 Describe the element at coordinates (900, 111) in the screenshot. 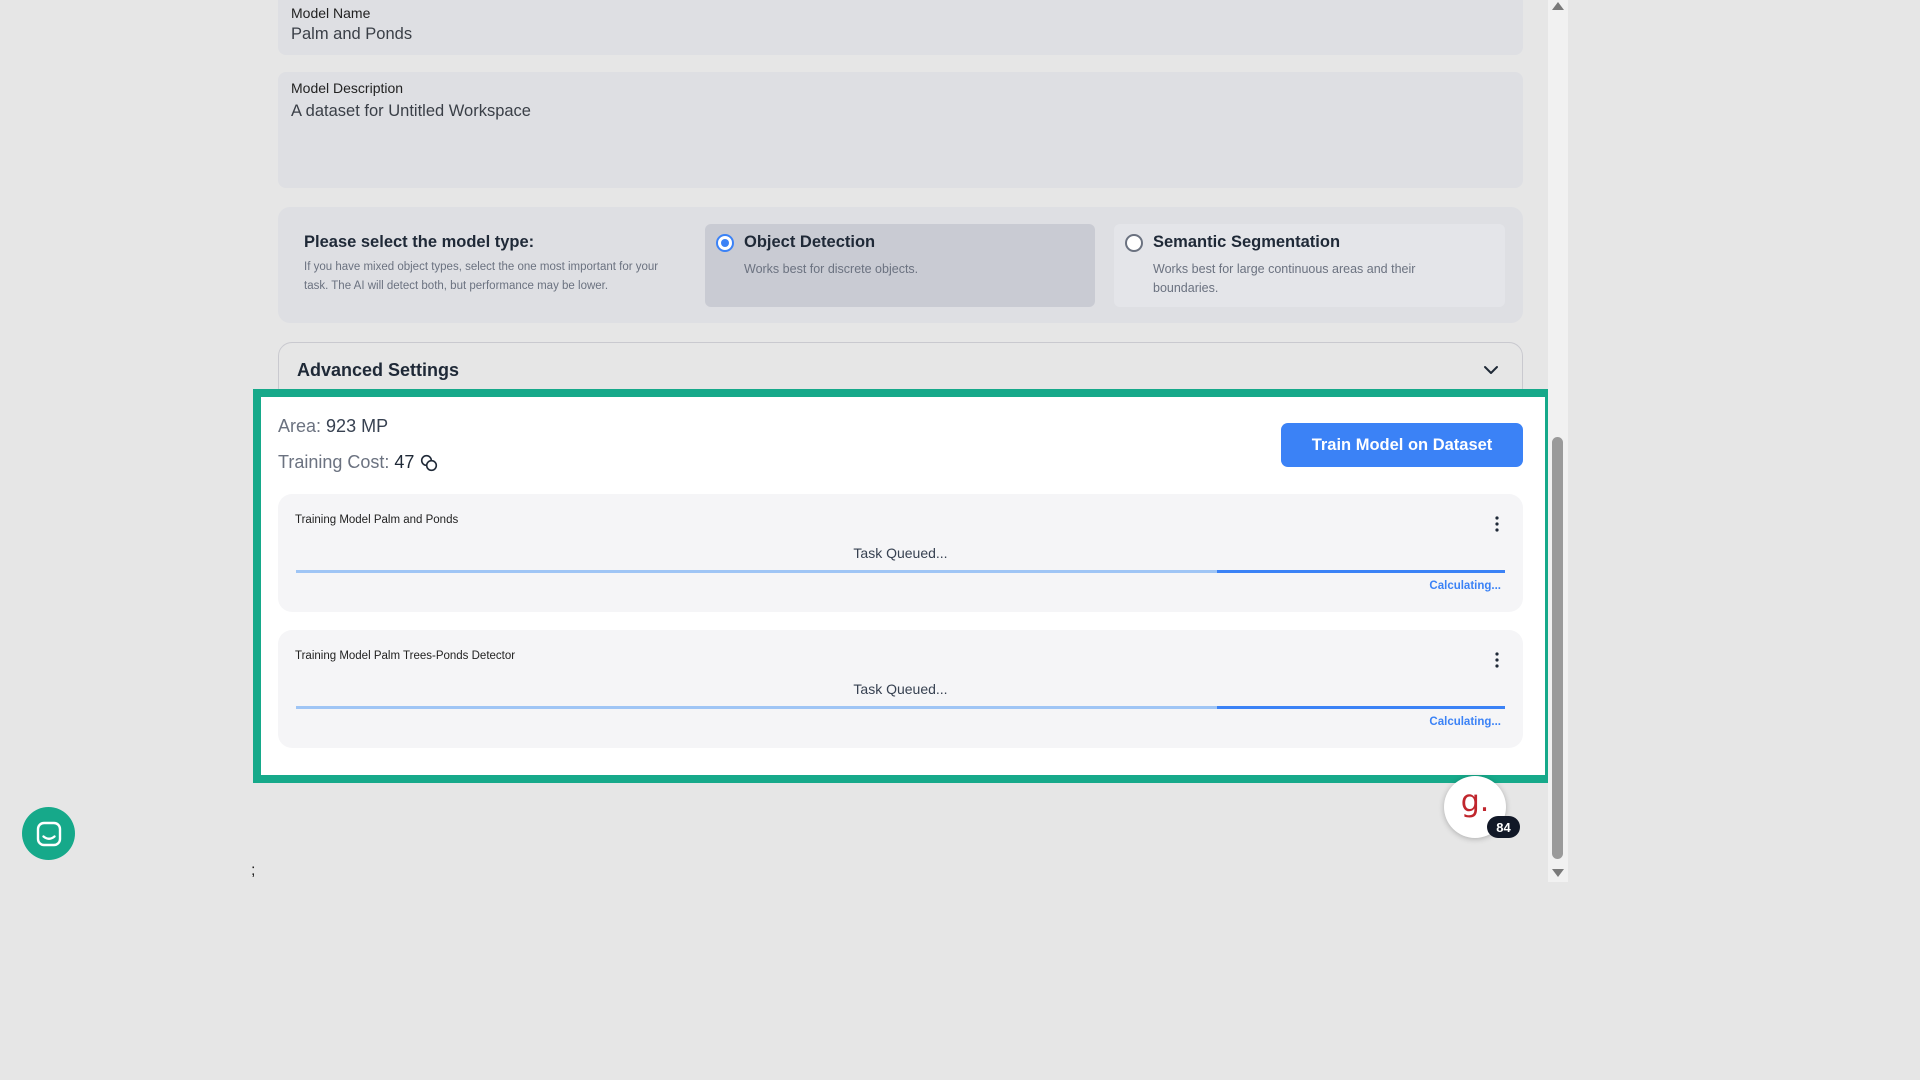

I see `model-description-input: A dataset for Untitled Workspace` at that location.